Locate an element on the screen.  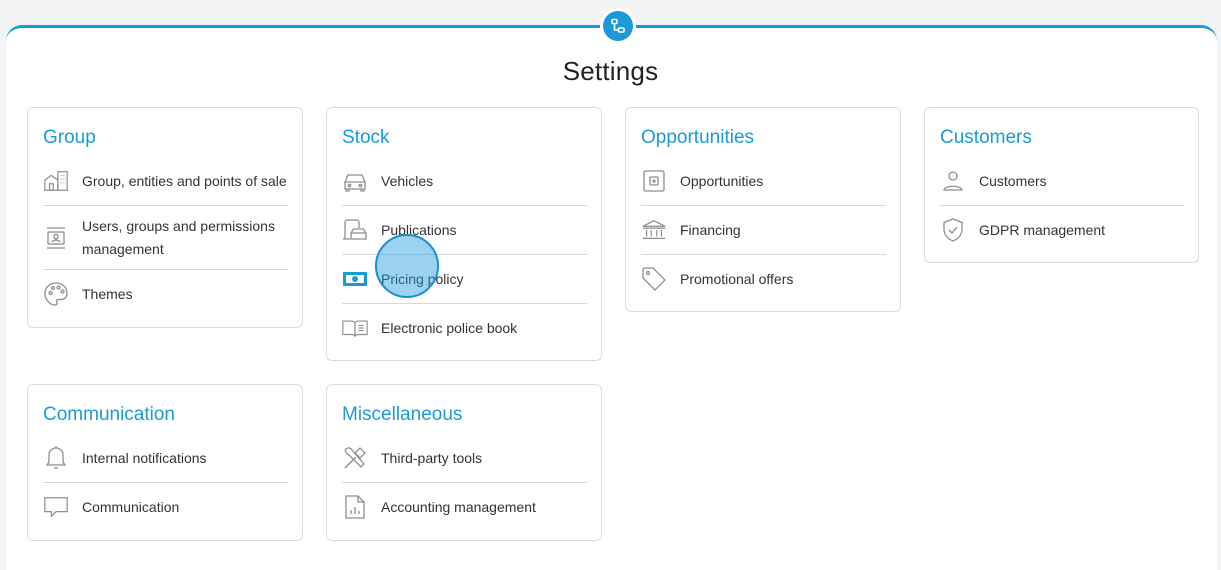
tag-icon is located at coordinates (654, 279).